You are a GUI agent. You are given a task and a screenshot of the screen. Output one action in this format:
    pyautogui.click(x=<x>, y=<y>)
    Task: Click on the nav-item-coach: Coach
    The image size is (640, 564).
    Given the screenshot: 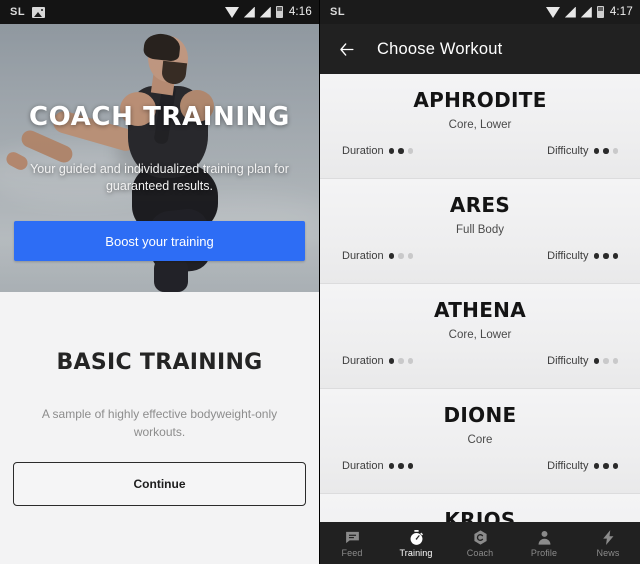 What is the action you would take?
    pyautogui.click(x=480, y=543)
    